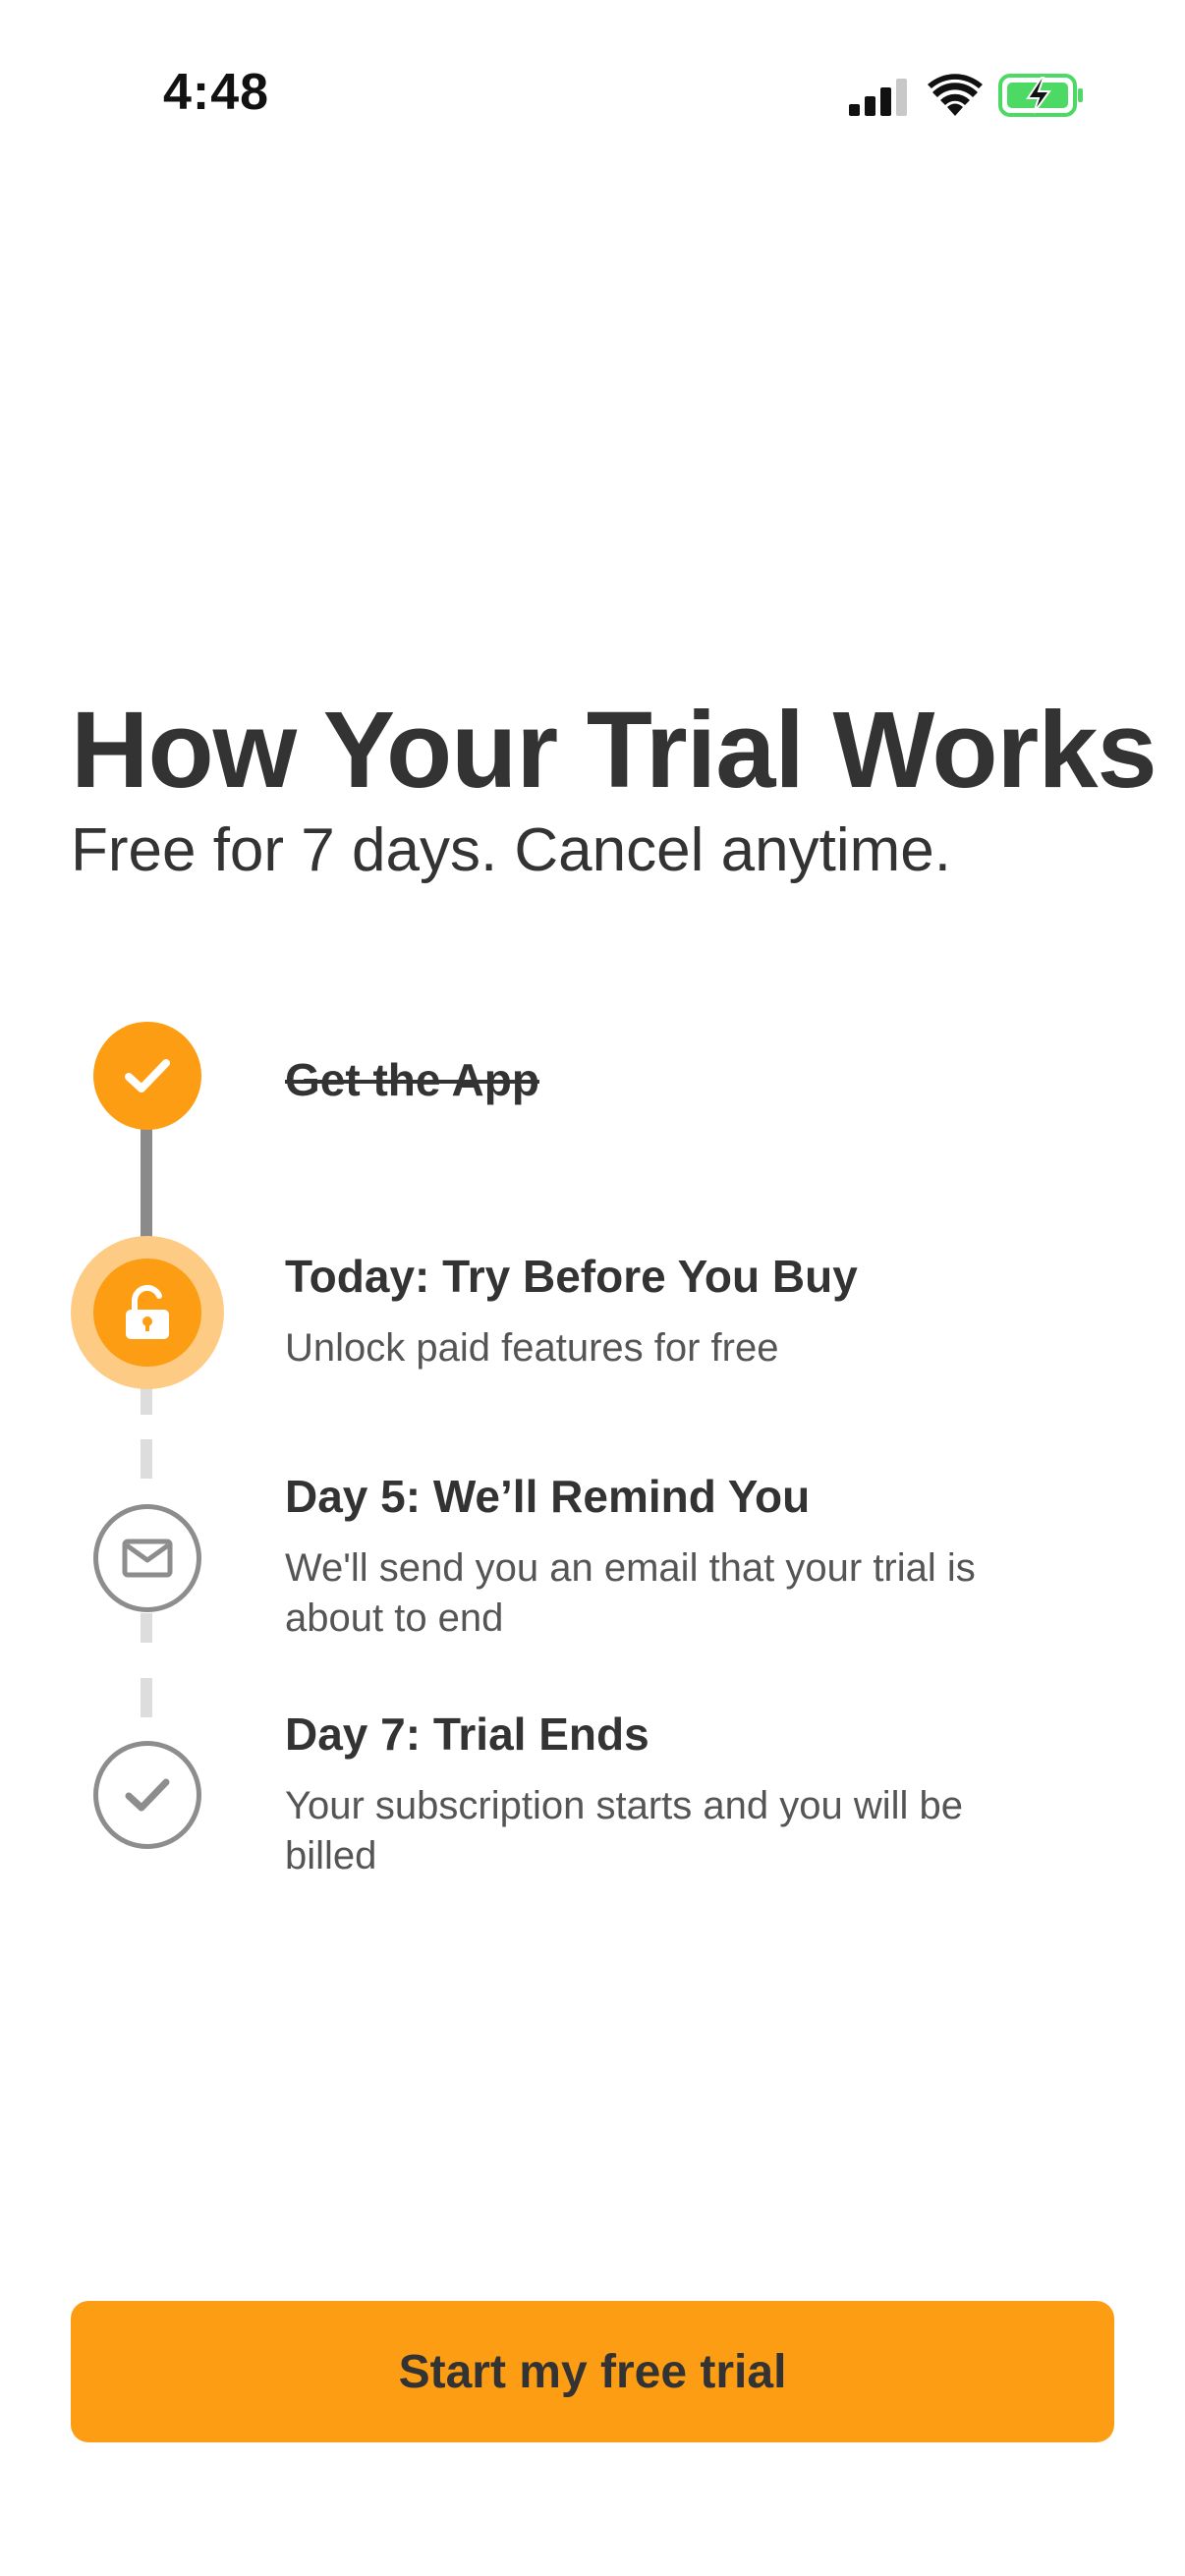  Describe the element at coordinates (216, 92) in the screenshot. I see `status-time: 4:48` at that location.